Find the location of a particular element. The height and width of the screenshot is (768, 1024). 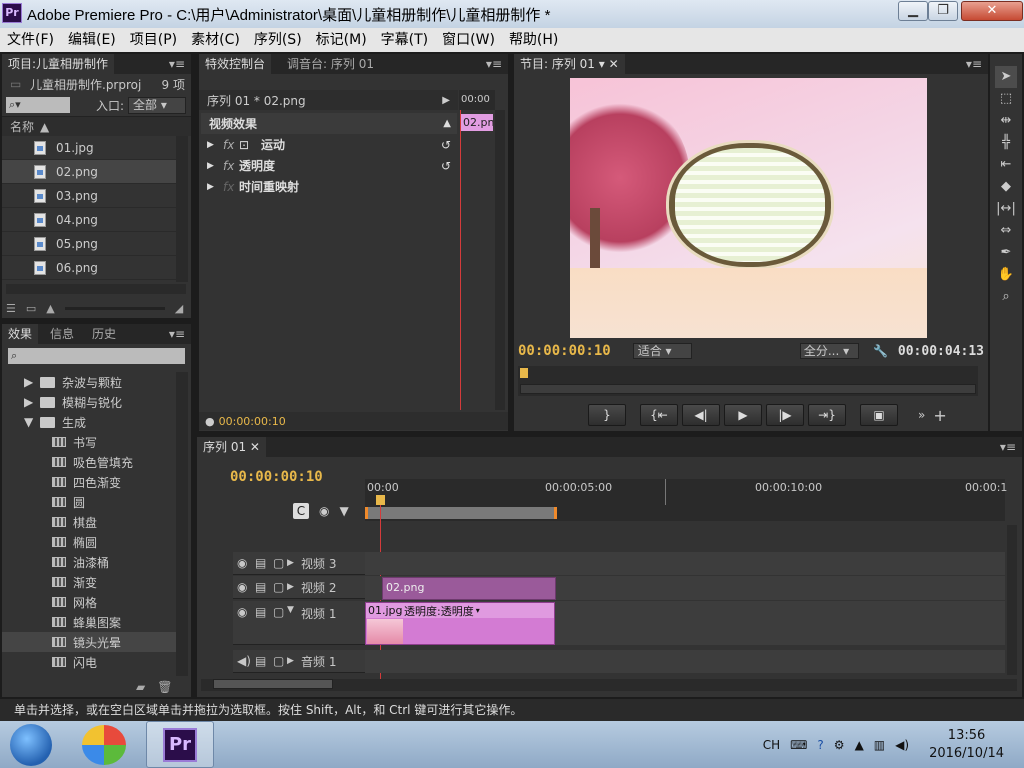

timeline-ruler: 00:00 00:00:05:00 00:00:10:00 00:00:1 is located at coordinates (686, 500).